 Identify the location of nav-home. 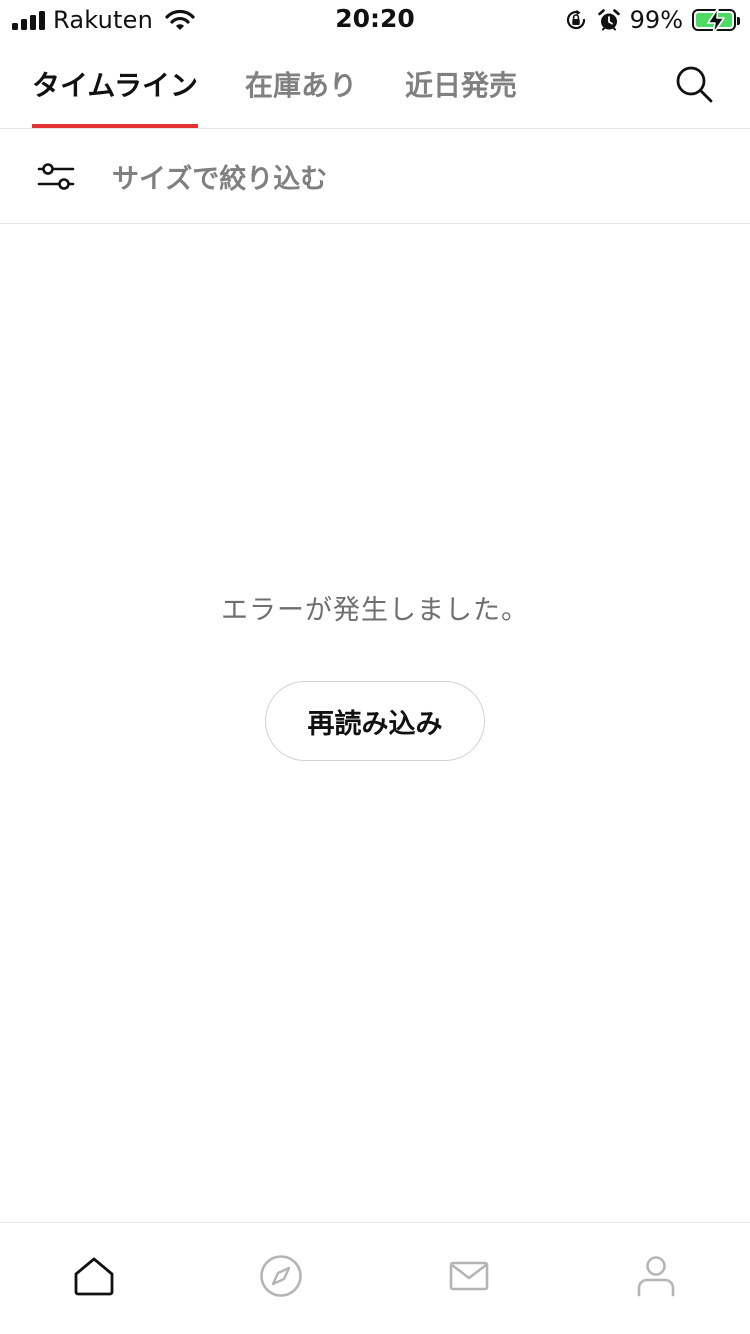
(94, 1276).